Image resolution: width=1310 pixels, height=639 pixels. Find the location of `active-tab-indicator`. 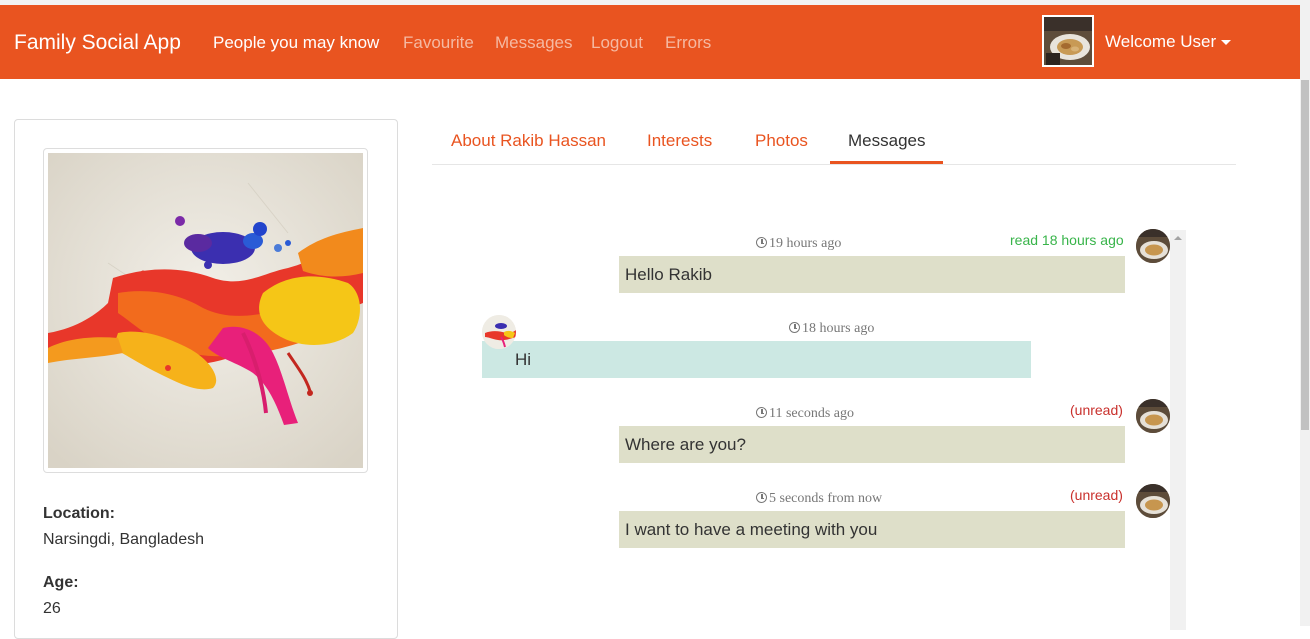

active-tab-indicator is located at coordinates (886, 162).